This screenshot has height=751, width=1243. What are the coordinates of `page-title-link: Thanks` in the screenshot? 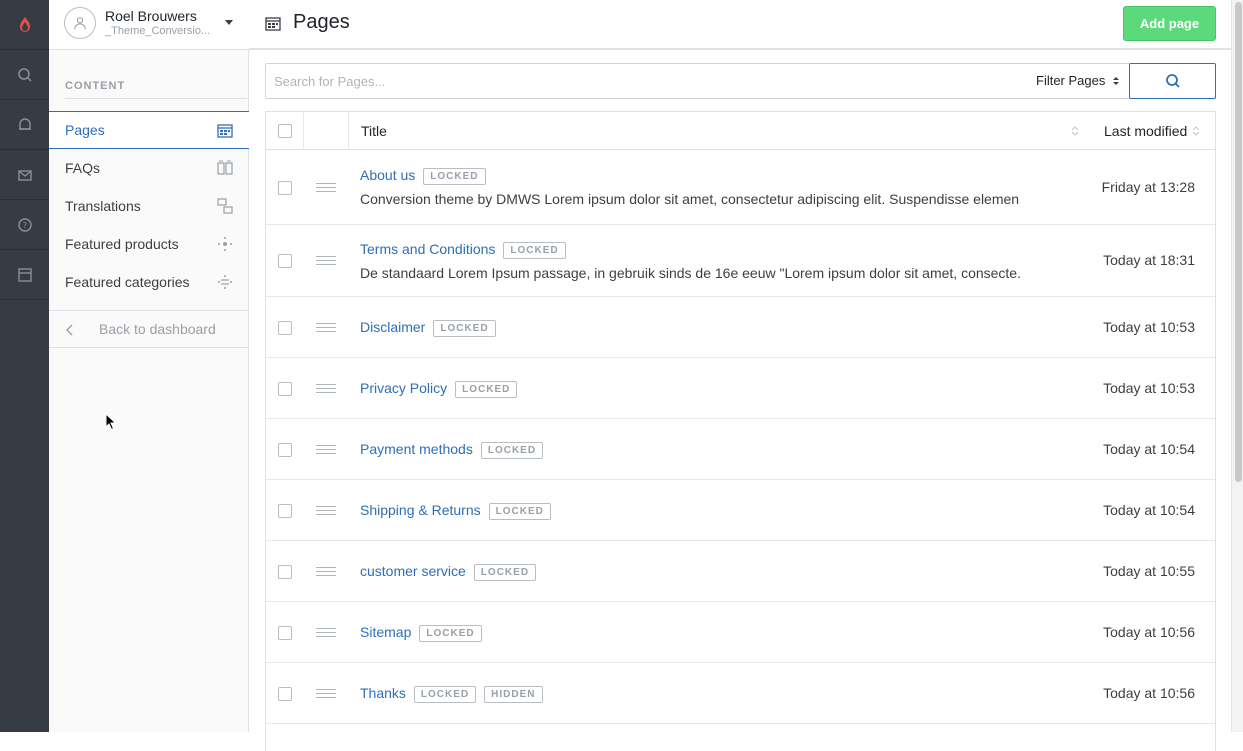 It's located at (383, 693).